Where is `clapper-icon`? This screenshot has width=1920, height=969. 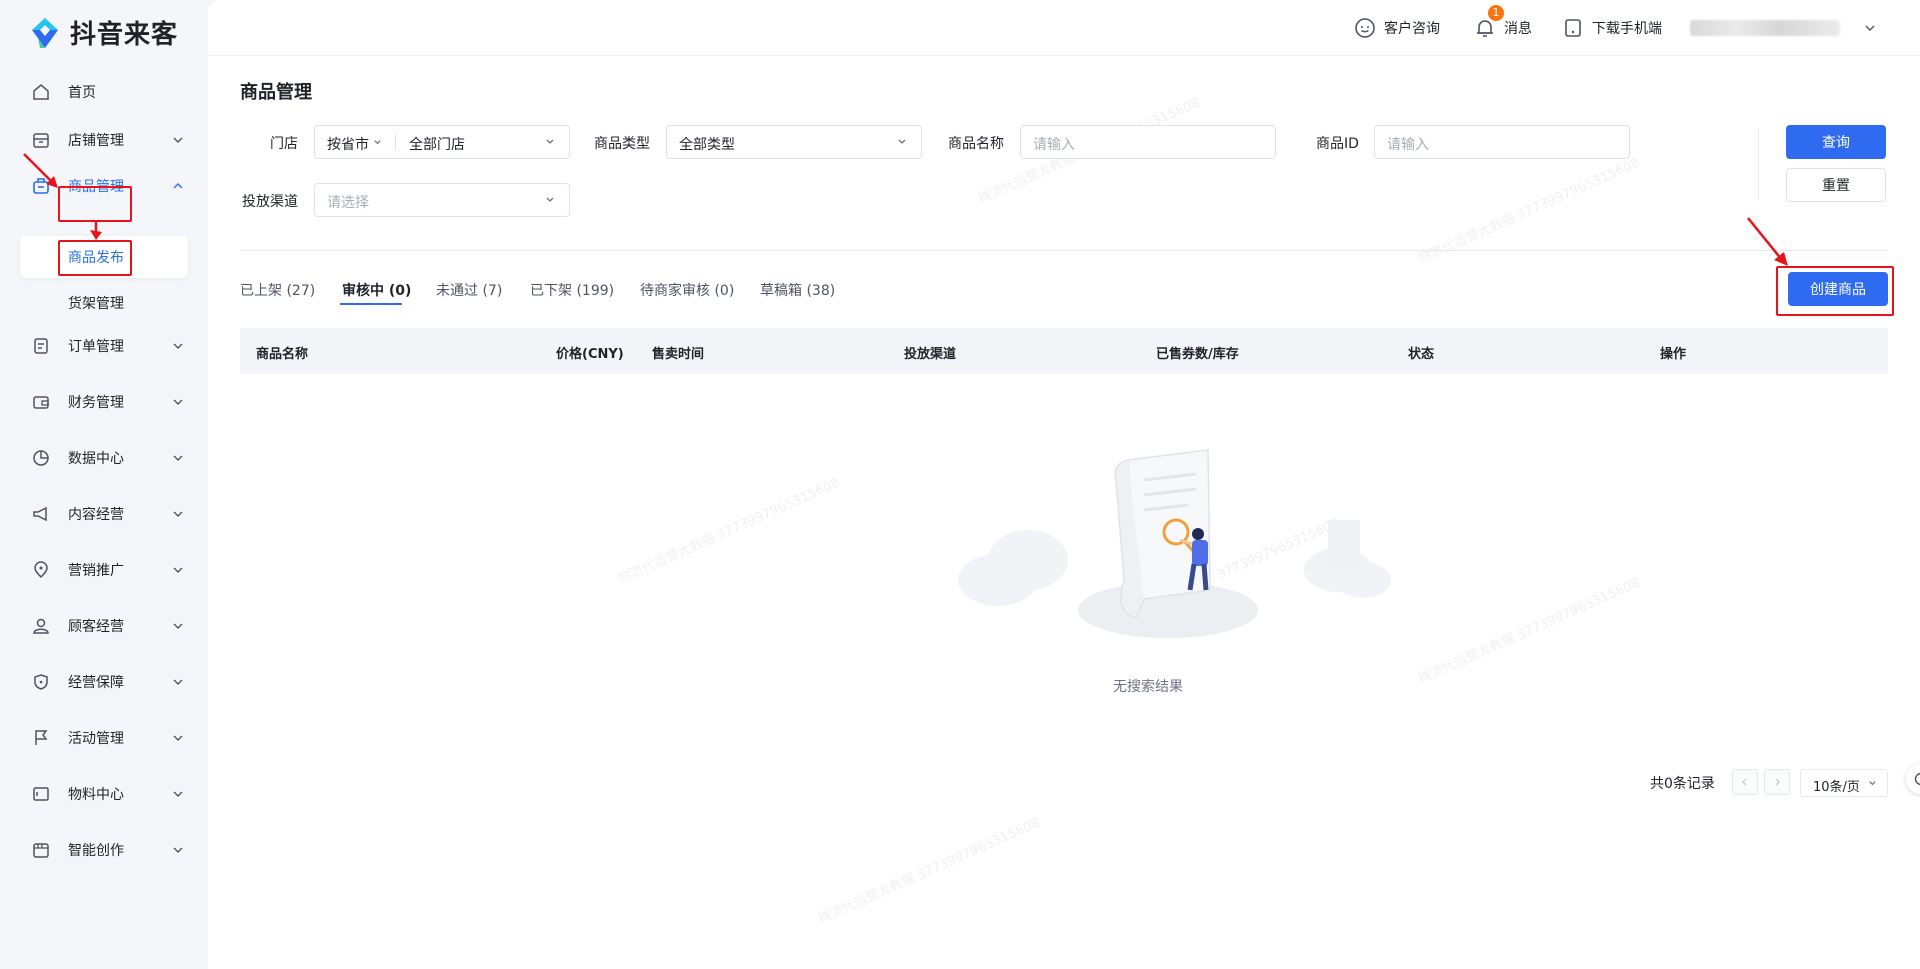
clapper-icon is located at coordinates (41, 850).